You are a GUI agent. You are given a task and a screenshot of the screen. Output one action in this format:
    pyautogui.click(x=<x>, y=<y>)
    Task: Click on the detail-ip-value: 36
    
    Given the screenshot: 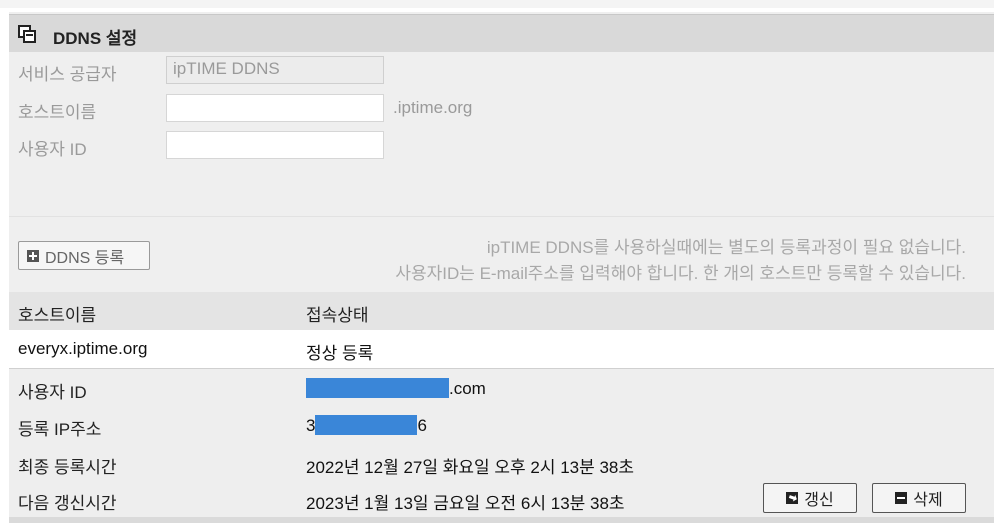 What is the action you would take?
    pyautogui.click(x=366, y=425)
    